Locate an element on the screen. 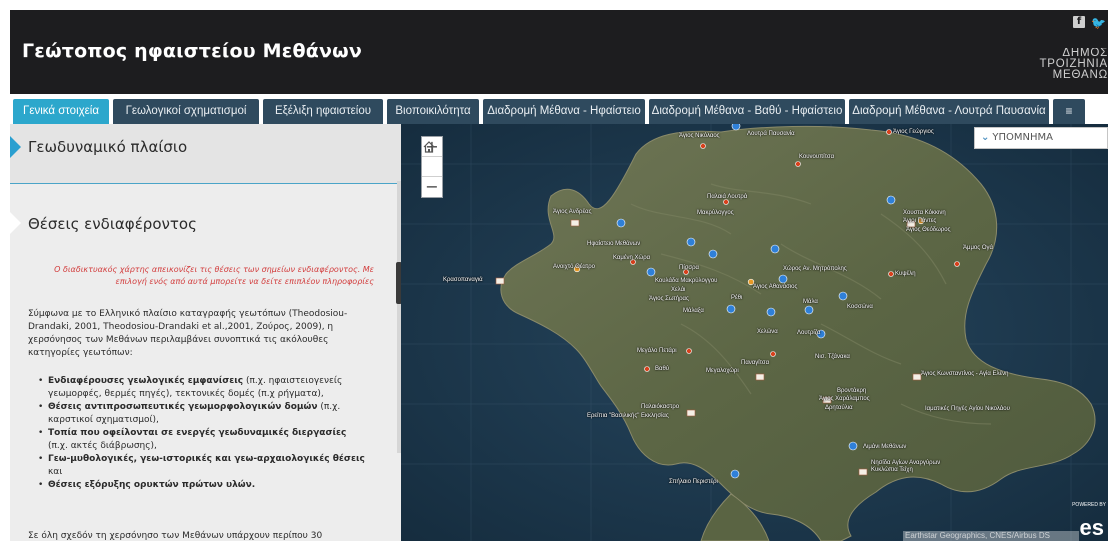 Image resolution: width=1108 pixels, height=541 pixels. section-arrow-icon is located at coordinates (15, 147).